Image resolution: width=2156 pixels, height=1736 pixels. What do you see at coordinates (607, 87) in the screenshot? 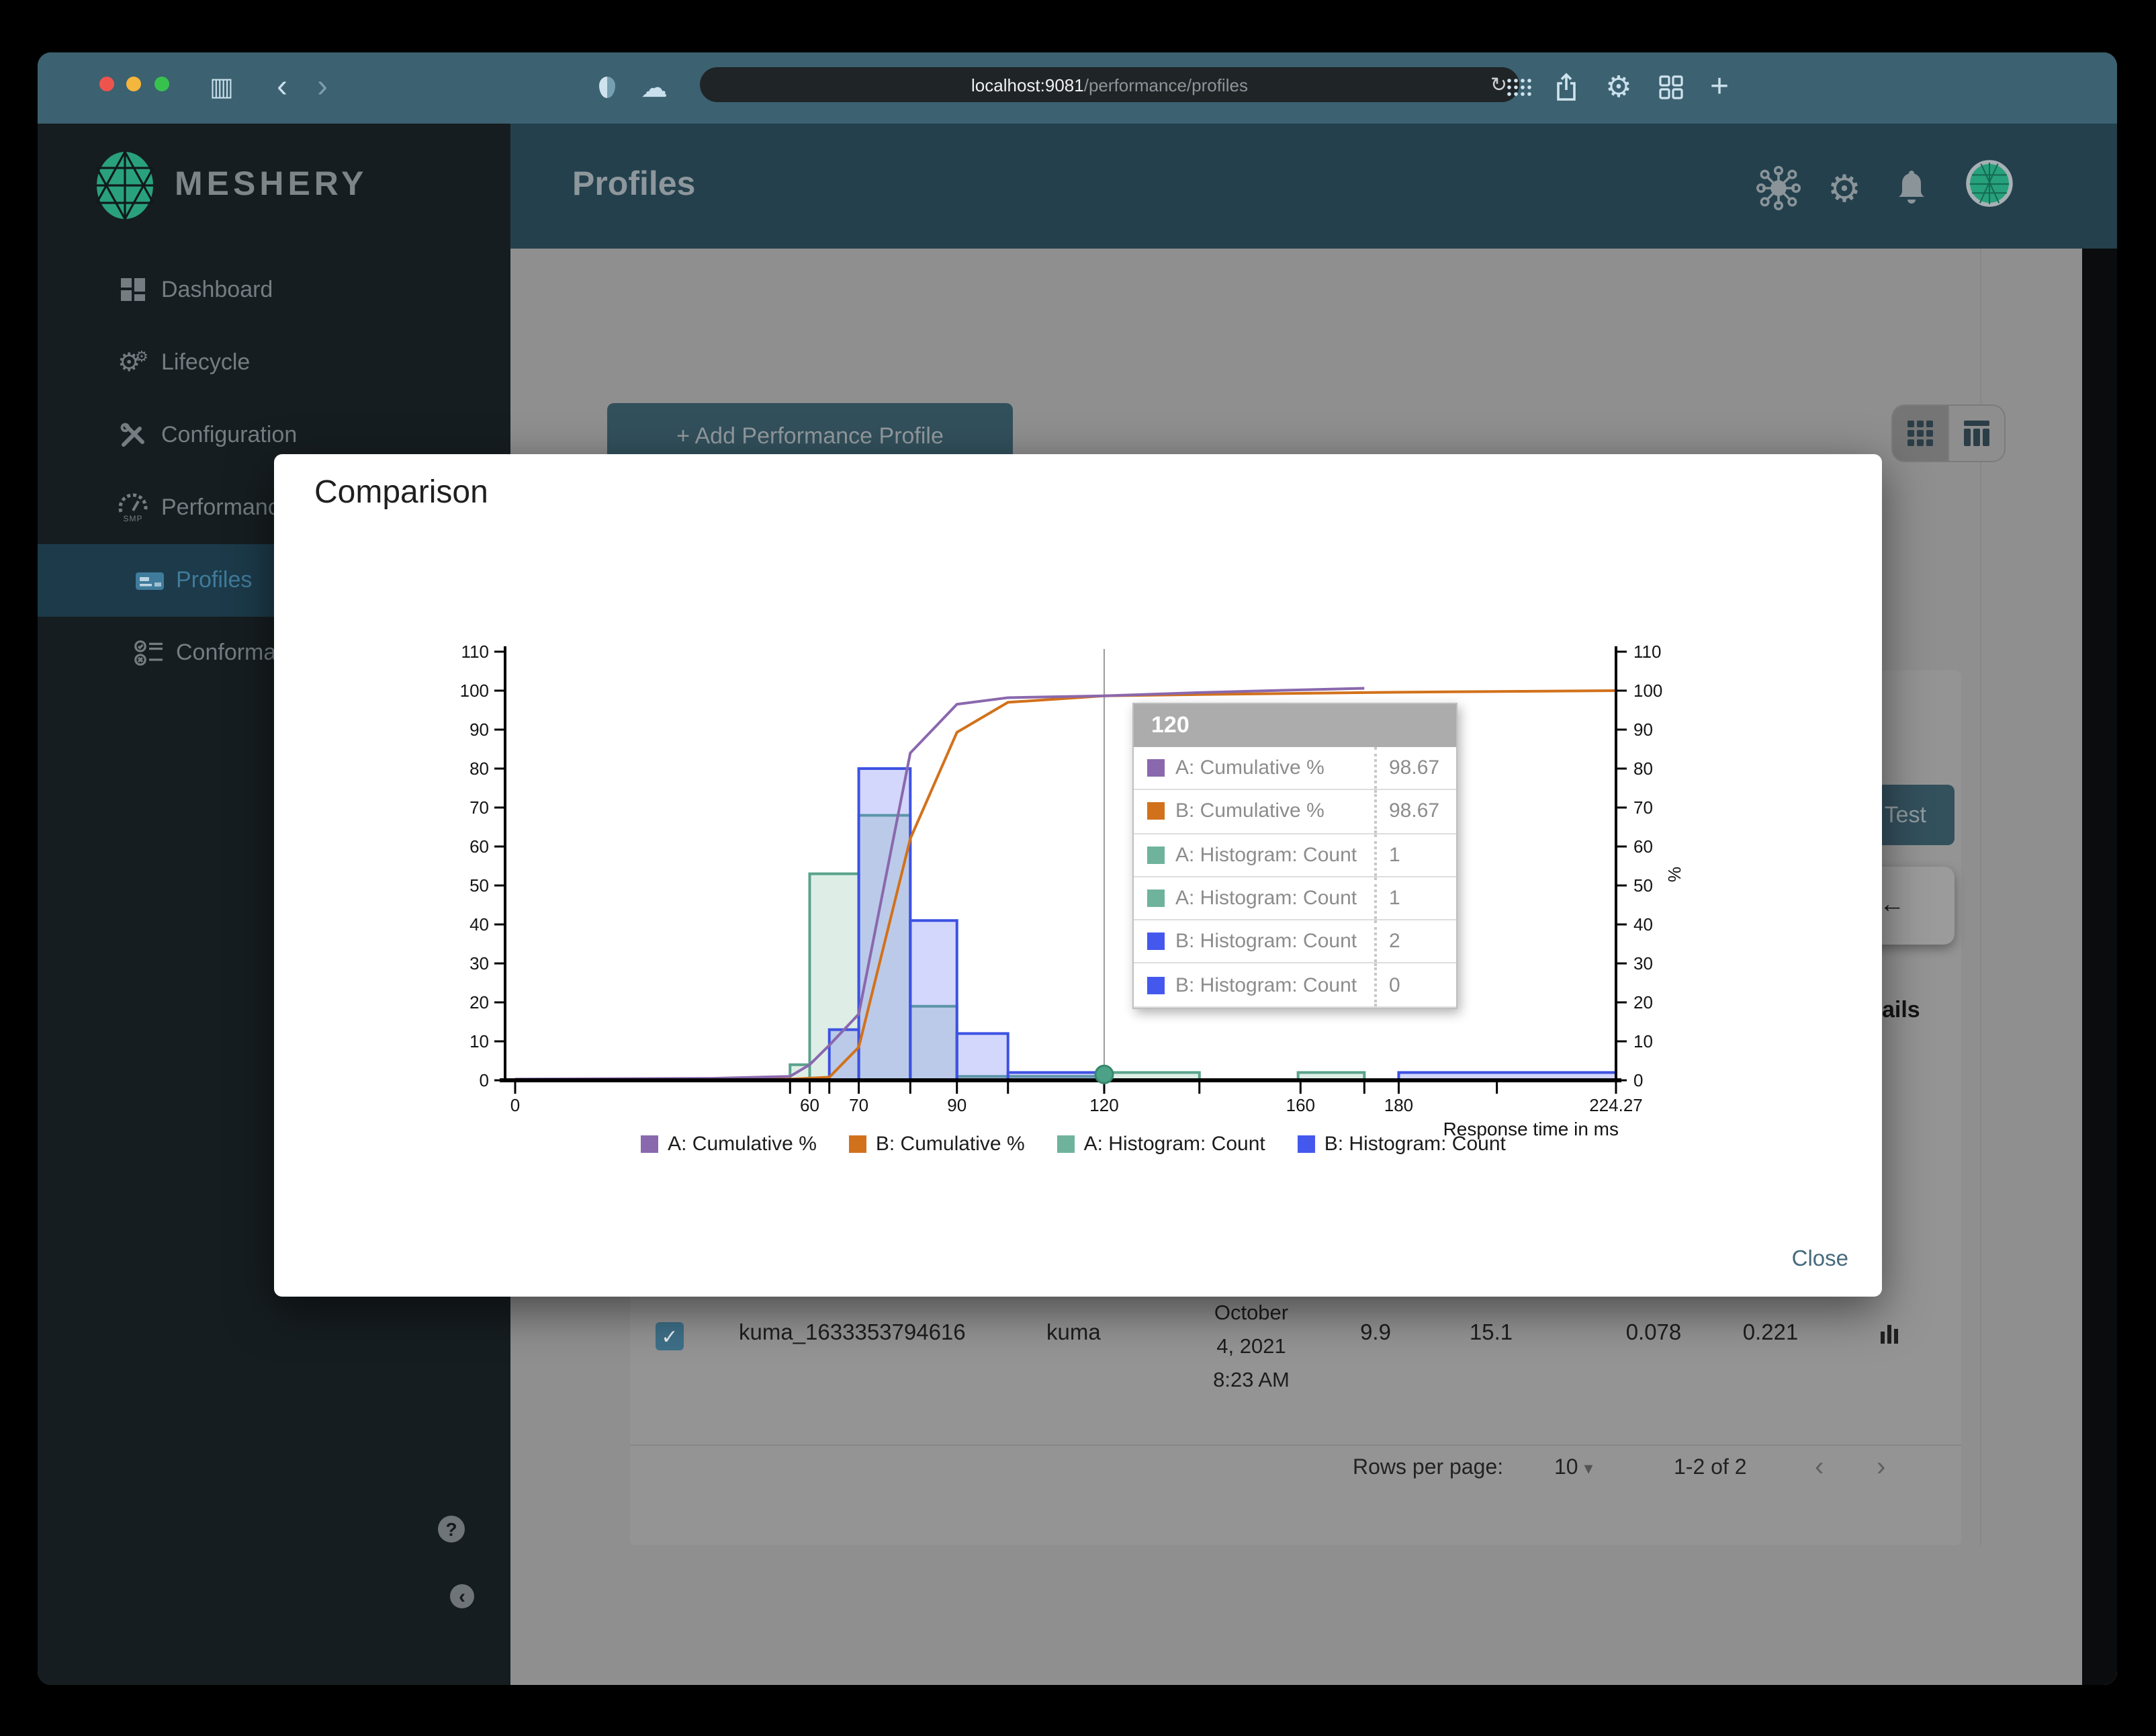
I see `shield-icon` at bounding box center [607, 87].